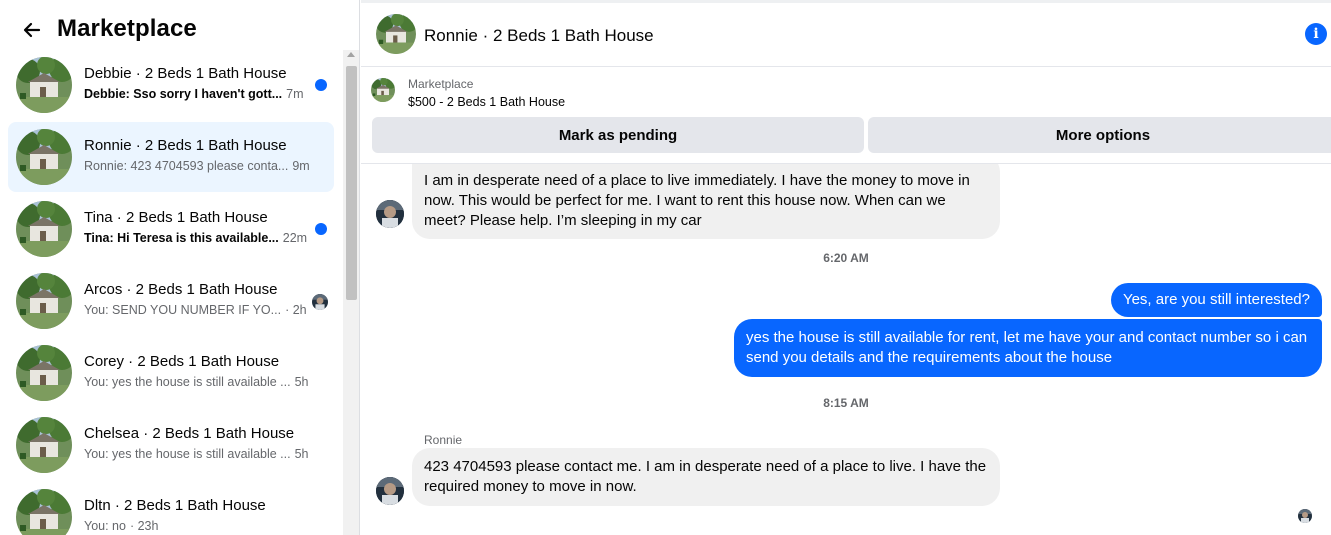 The height and width of the screenshot is (535, 1331). I want to click on preview-time: · 2h, so click(296, 310).